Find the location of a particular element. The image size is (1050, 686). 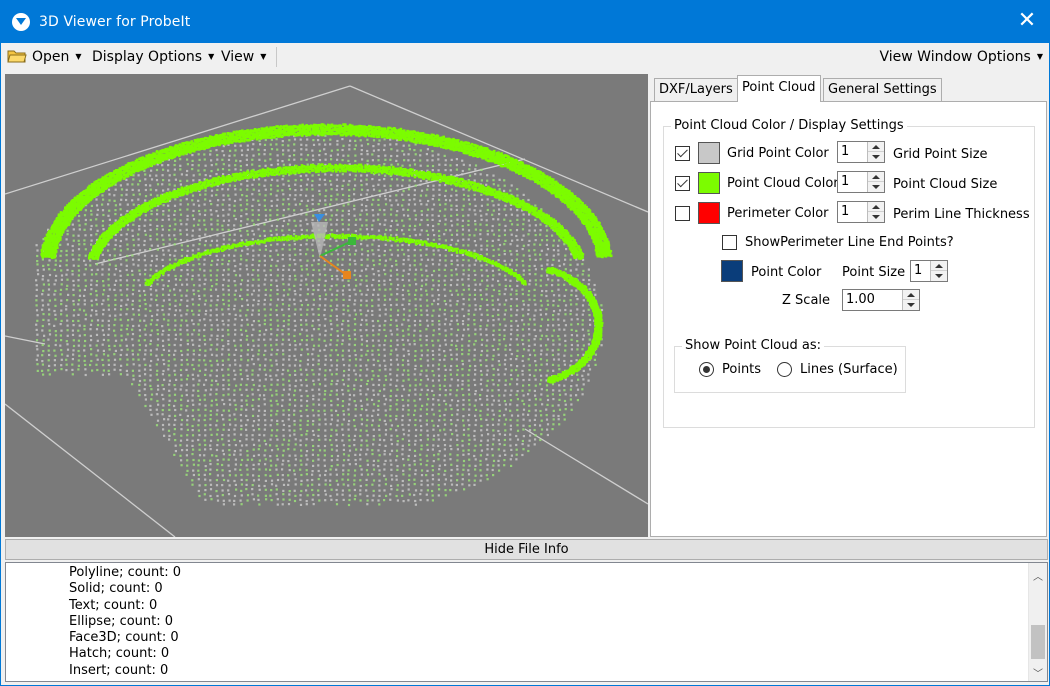

display-options-menu: Display Options ▼ is located at coordinates (153, 57).